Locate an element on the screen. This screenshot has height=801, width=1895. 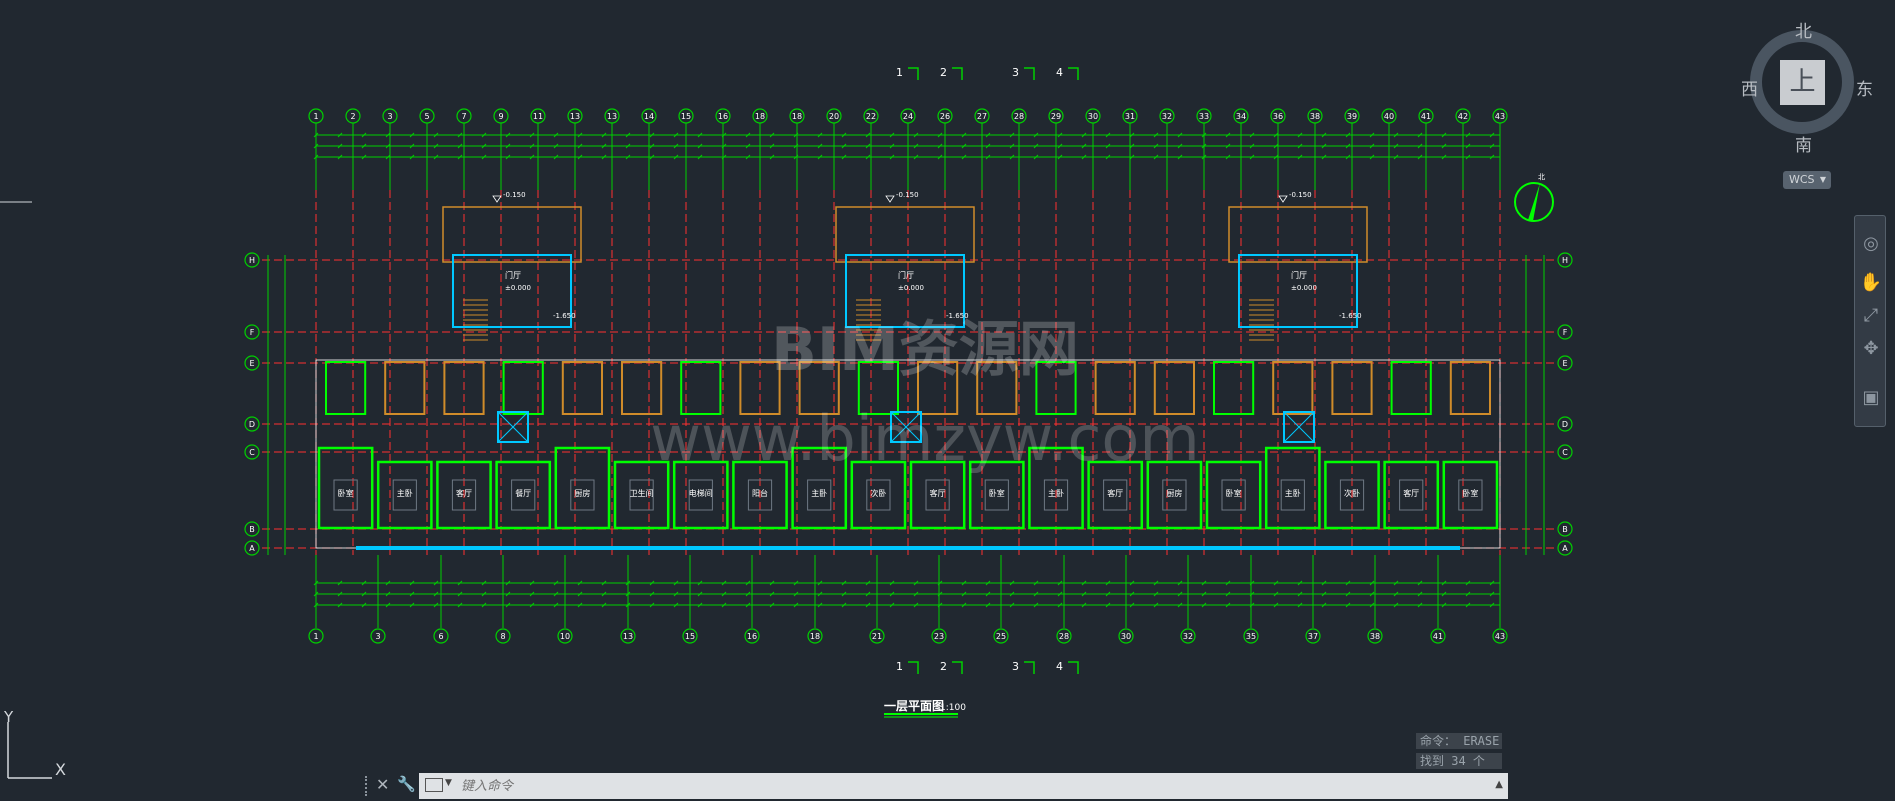
axis-bubble-label: 24 is located at coordinates (908, 116).